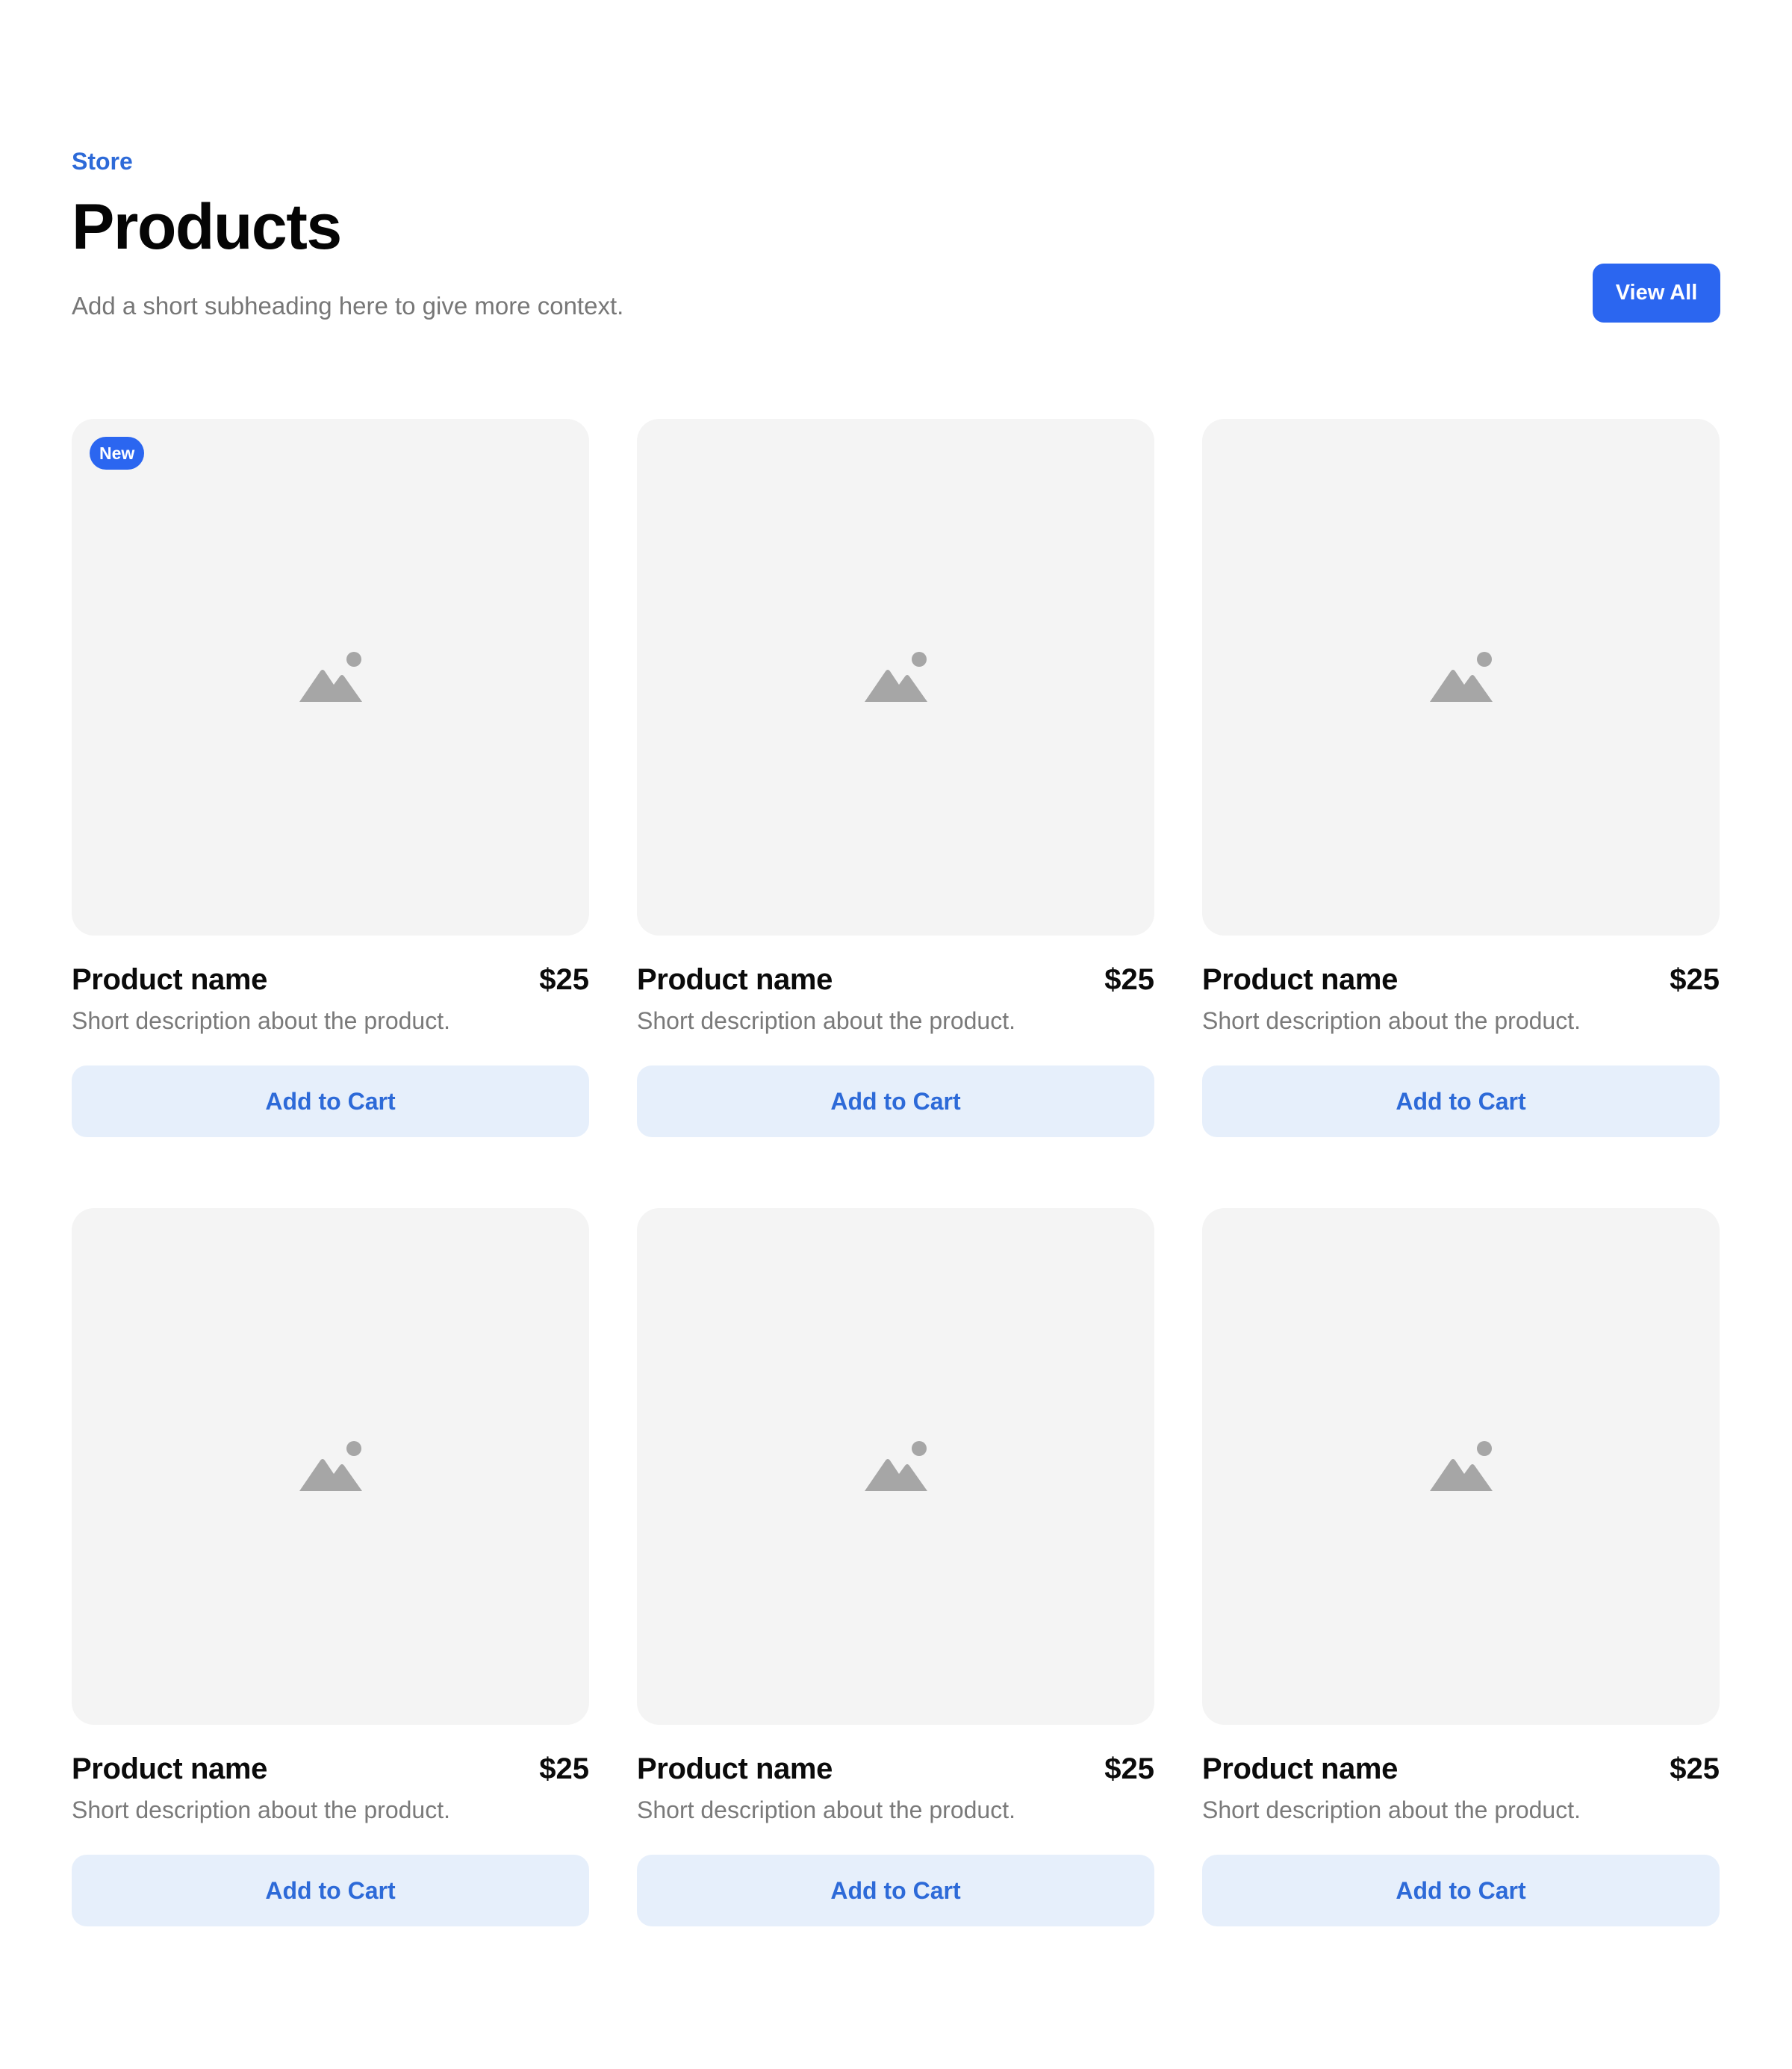  Describe the element at coordinates (1657, 293) in the screenshot. I see `view-all-button: View All` at that location.